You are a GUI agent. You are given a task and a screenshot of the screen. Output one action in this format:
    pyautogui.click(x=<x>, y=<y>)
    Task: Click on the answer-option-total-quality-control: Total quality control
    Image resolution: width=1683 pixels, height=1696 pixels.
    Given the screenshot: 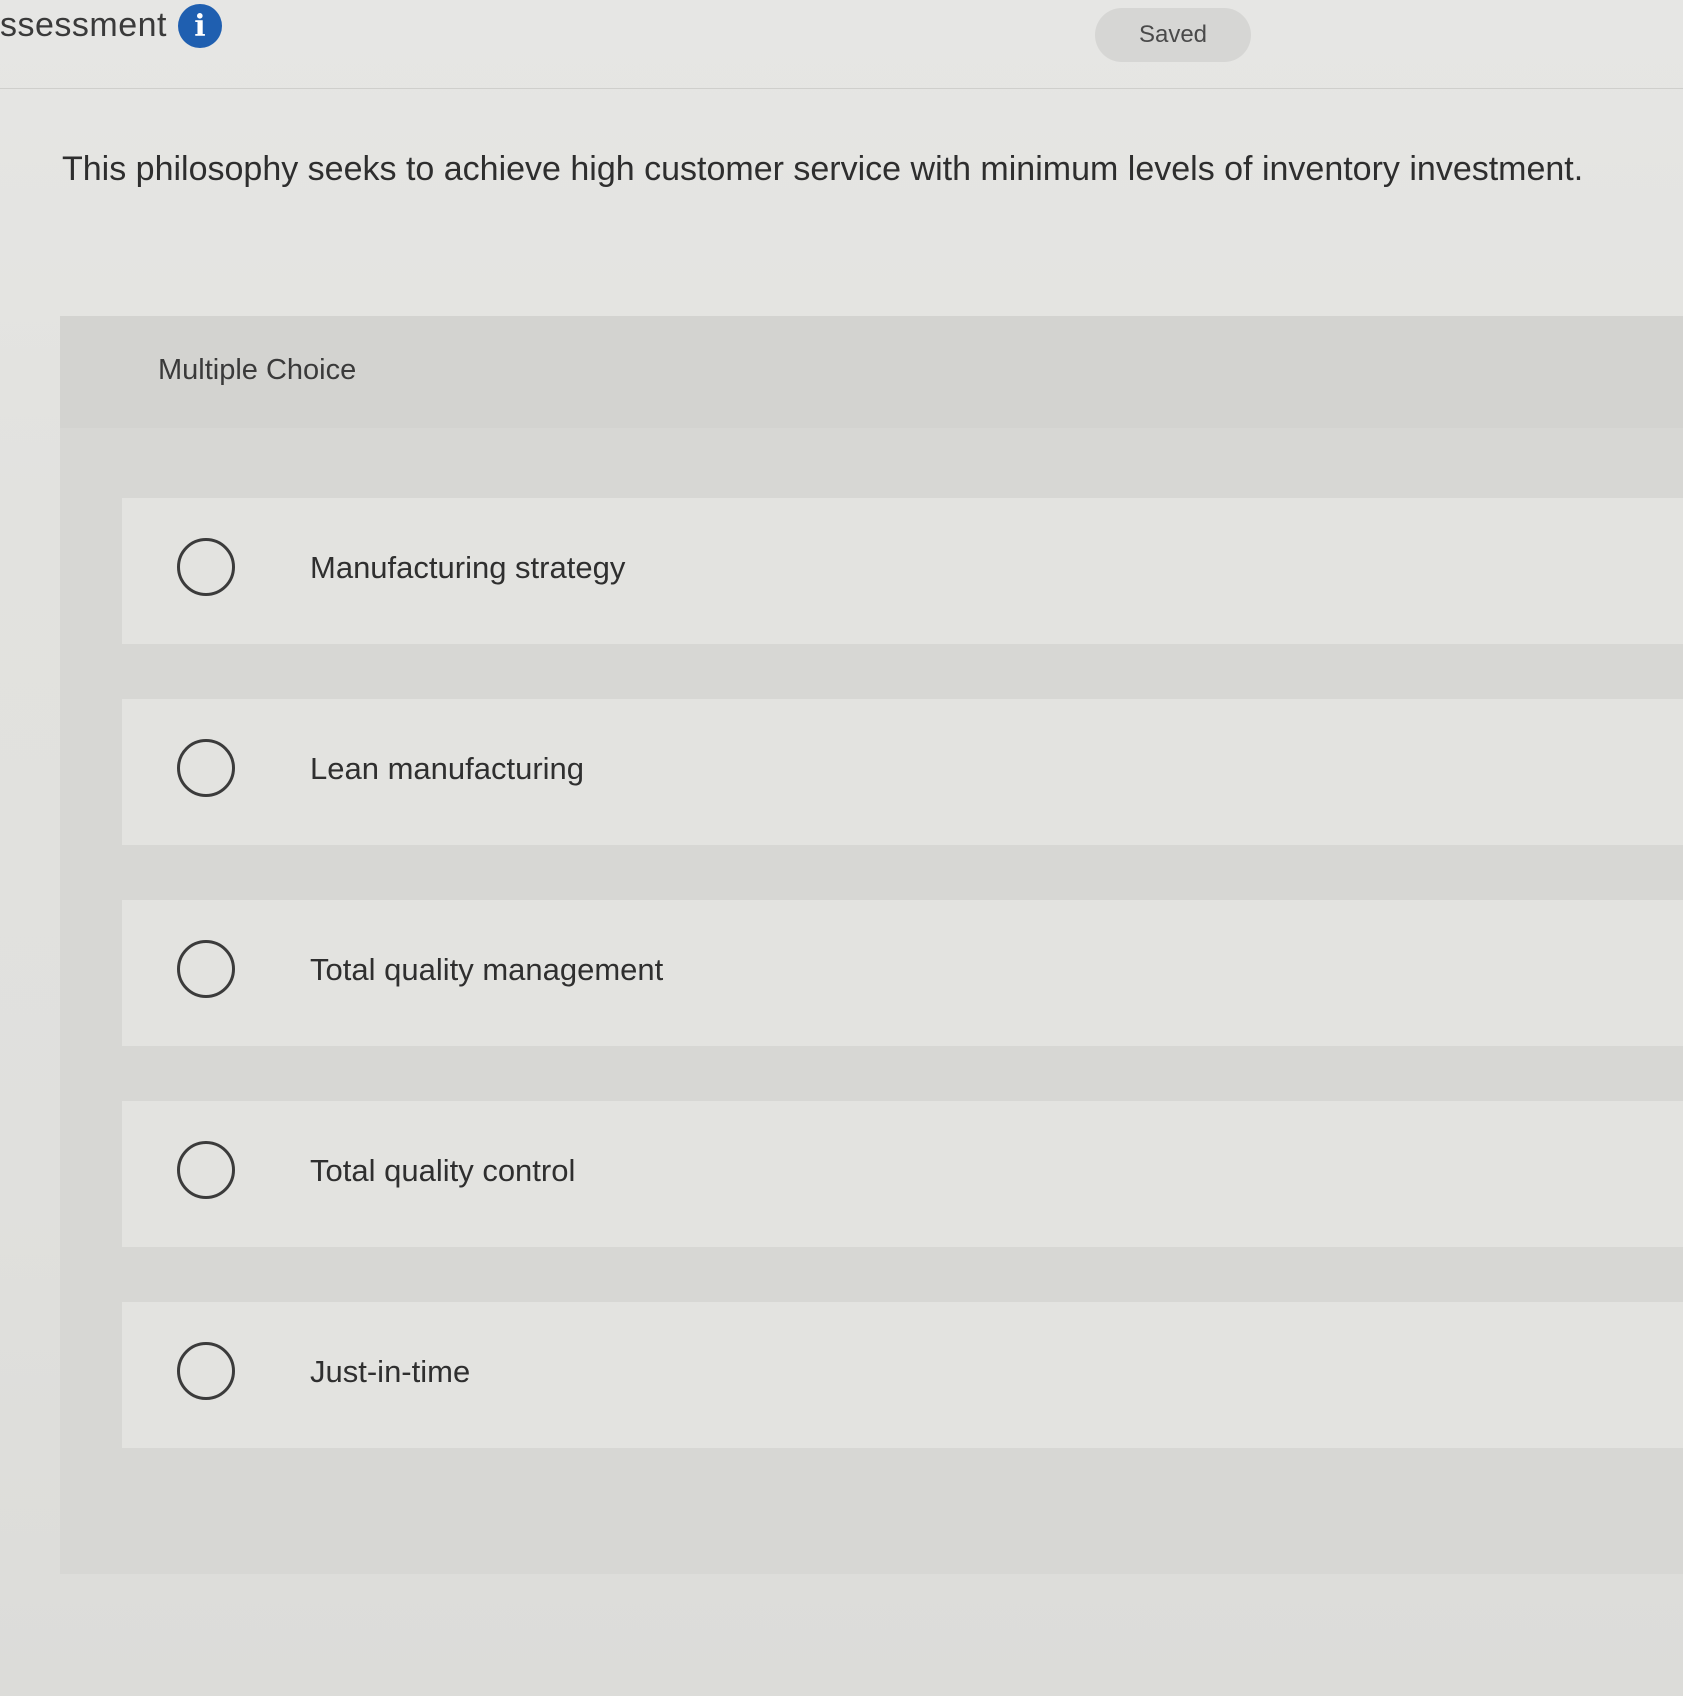 What is the action you would take?
    pyautogui.click(x=902, y=1174)
    